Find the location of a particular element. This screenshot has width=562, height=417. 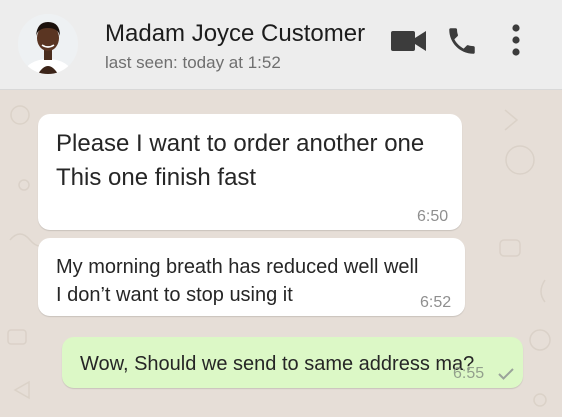

avatar is located at coordinates (48, 44).